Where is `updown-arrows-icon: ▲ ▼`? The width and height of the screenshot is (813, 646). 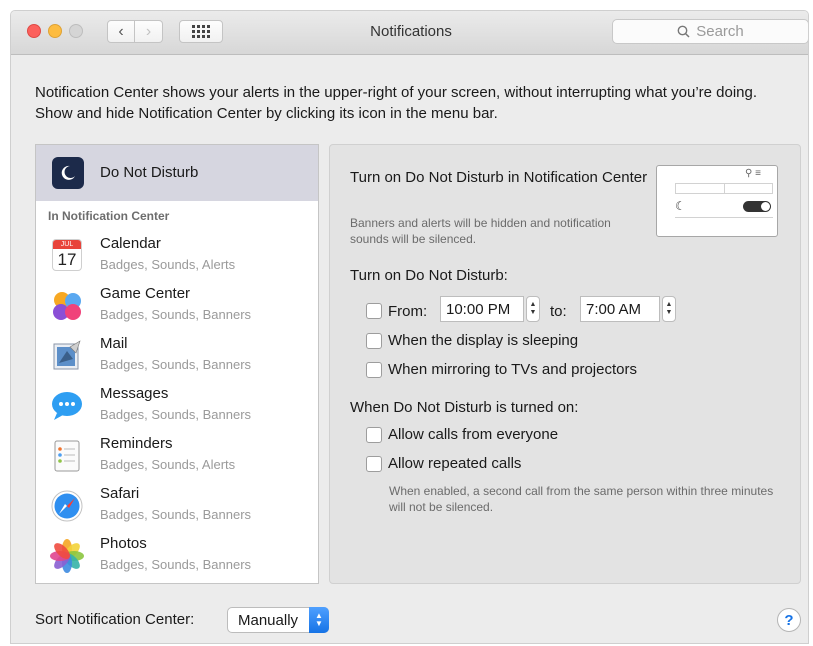
updown-arrows-icon: ▲ ▼ is located at coordinates (319, 620).